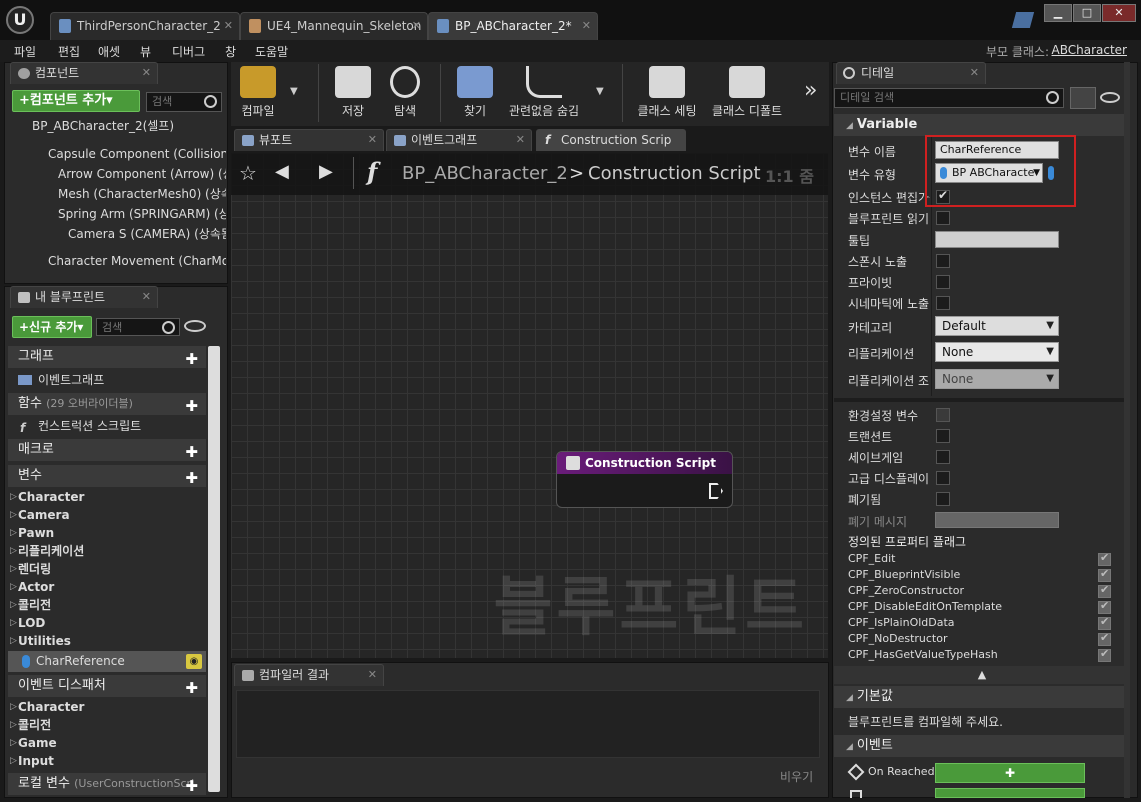 This screenshot has width=1141, height=802. I want to click on eye-icon, so click(1110, 97).